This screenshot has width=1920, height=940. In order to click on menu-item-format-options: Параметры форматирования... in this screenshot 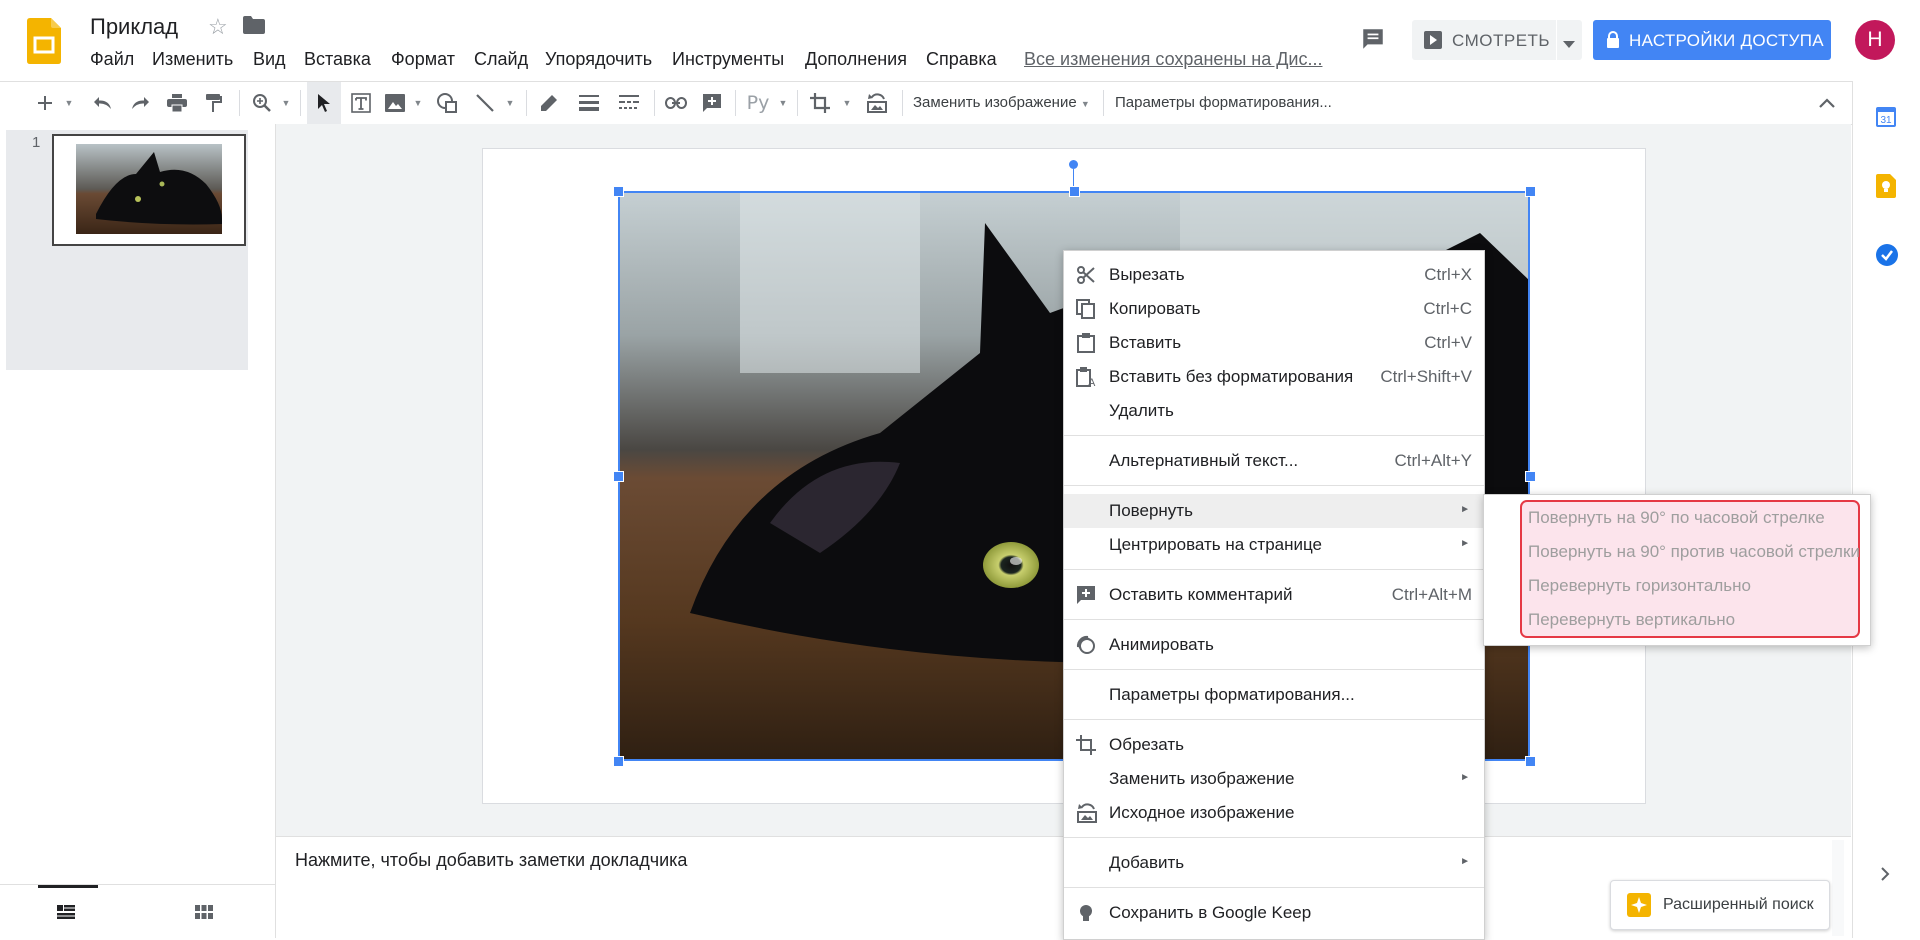, I will do `click(1274, 695)`.